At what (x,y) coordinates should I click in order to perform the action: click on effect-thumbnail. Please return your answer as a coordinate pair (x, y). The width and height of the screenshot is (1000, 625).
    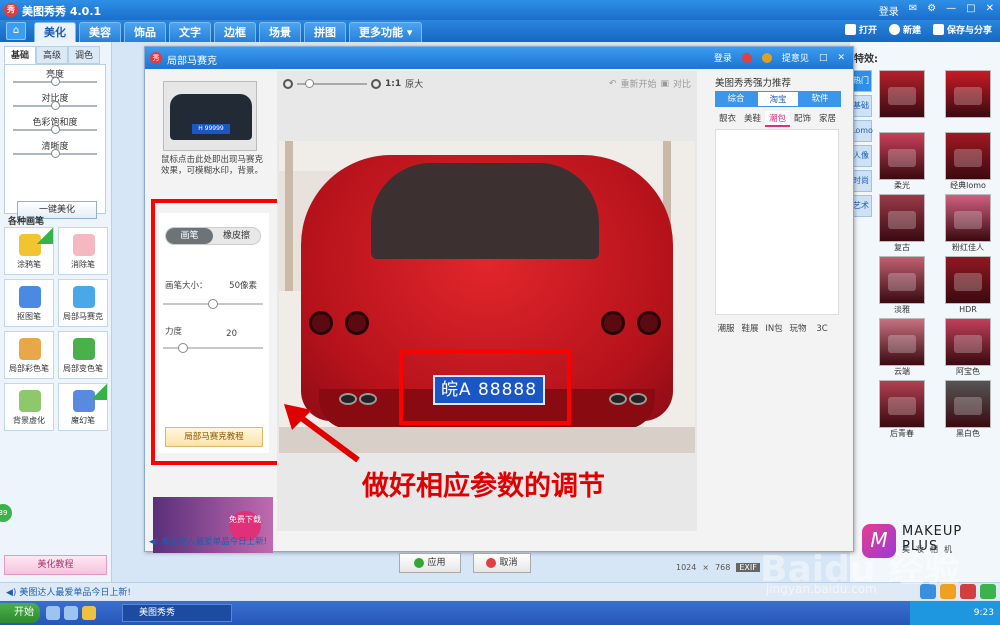
    Looking at the image, I should click on (902, 280).